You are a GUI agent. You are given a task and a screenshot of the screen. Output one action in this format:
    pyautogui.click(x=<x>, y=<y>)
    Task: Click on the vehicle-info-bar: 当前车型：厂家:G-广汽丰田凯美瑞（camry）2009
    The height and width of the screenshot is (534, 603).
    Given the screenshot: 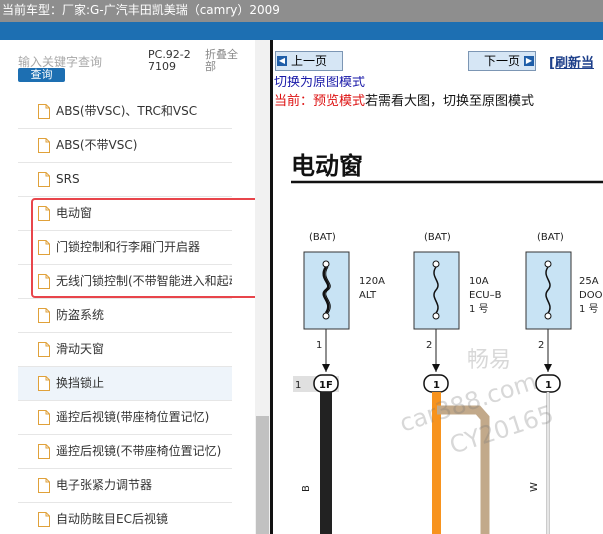 What is the action you would take?
    pyautogui.click(x=301, y=11)
    